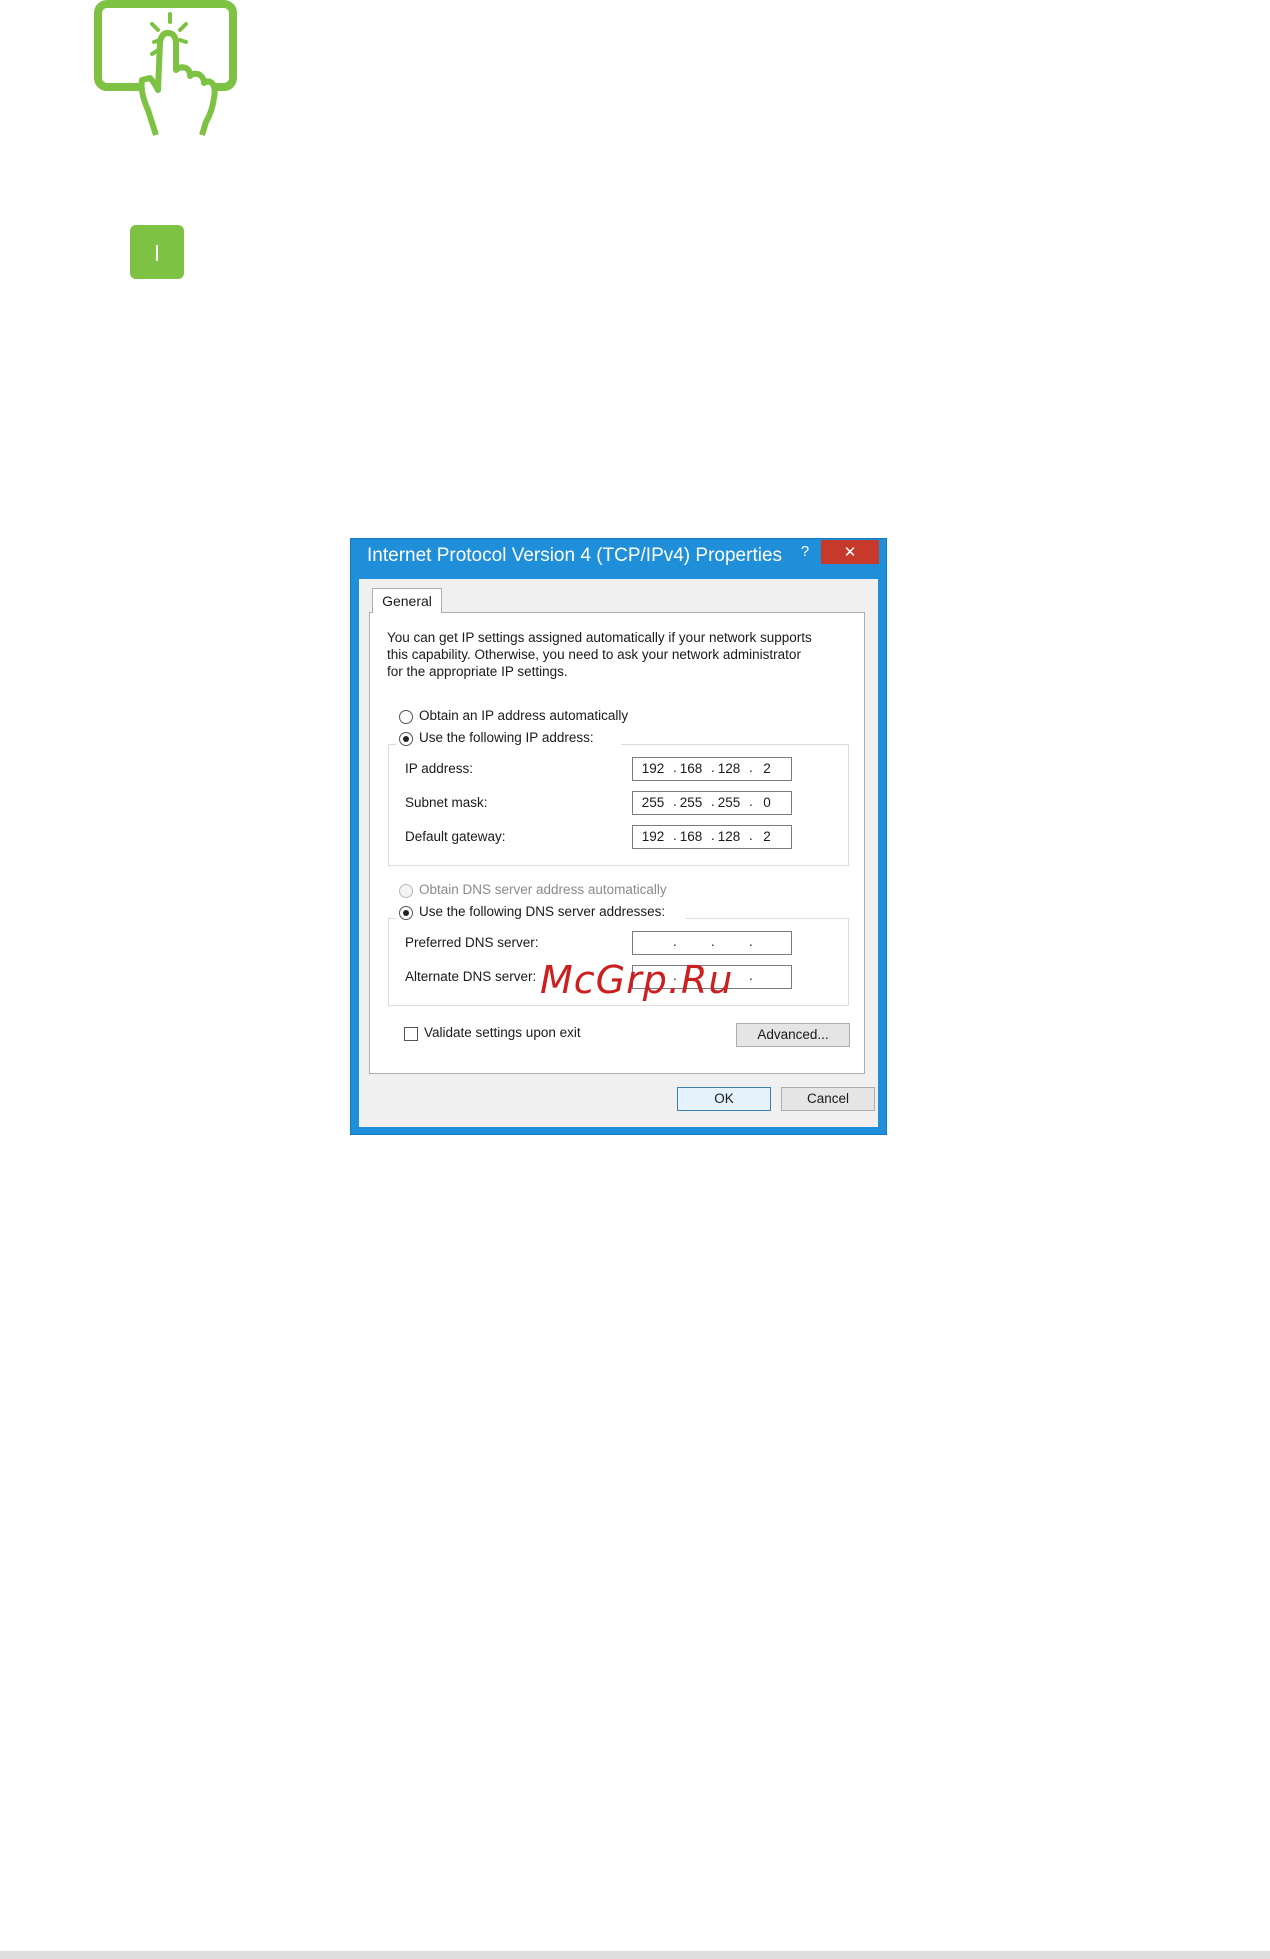 The width and height of the screenshot is (1270, 1959). I want to click on preferred-dns-input: . . ., so click(712, 943).